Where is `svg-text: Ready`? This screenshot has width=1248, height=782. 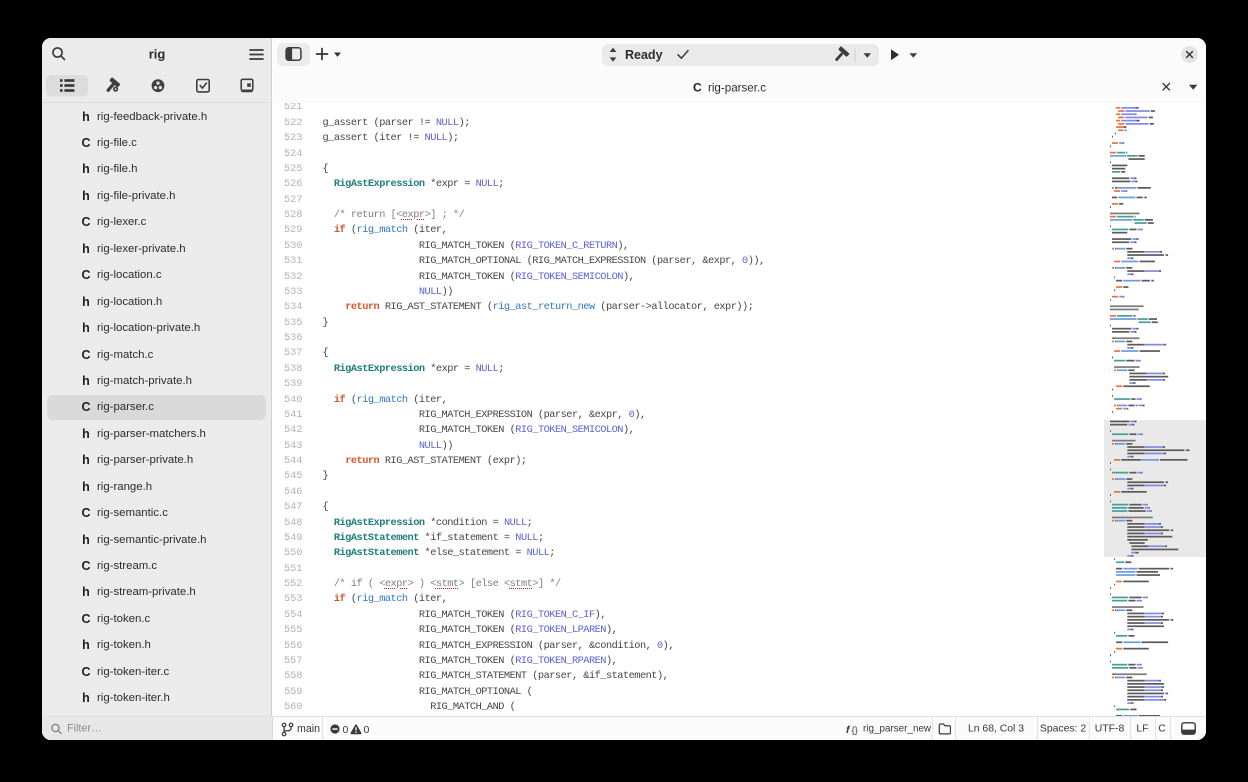 svg-text: Ready is located at coordinates (644, 55).